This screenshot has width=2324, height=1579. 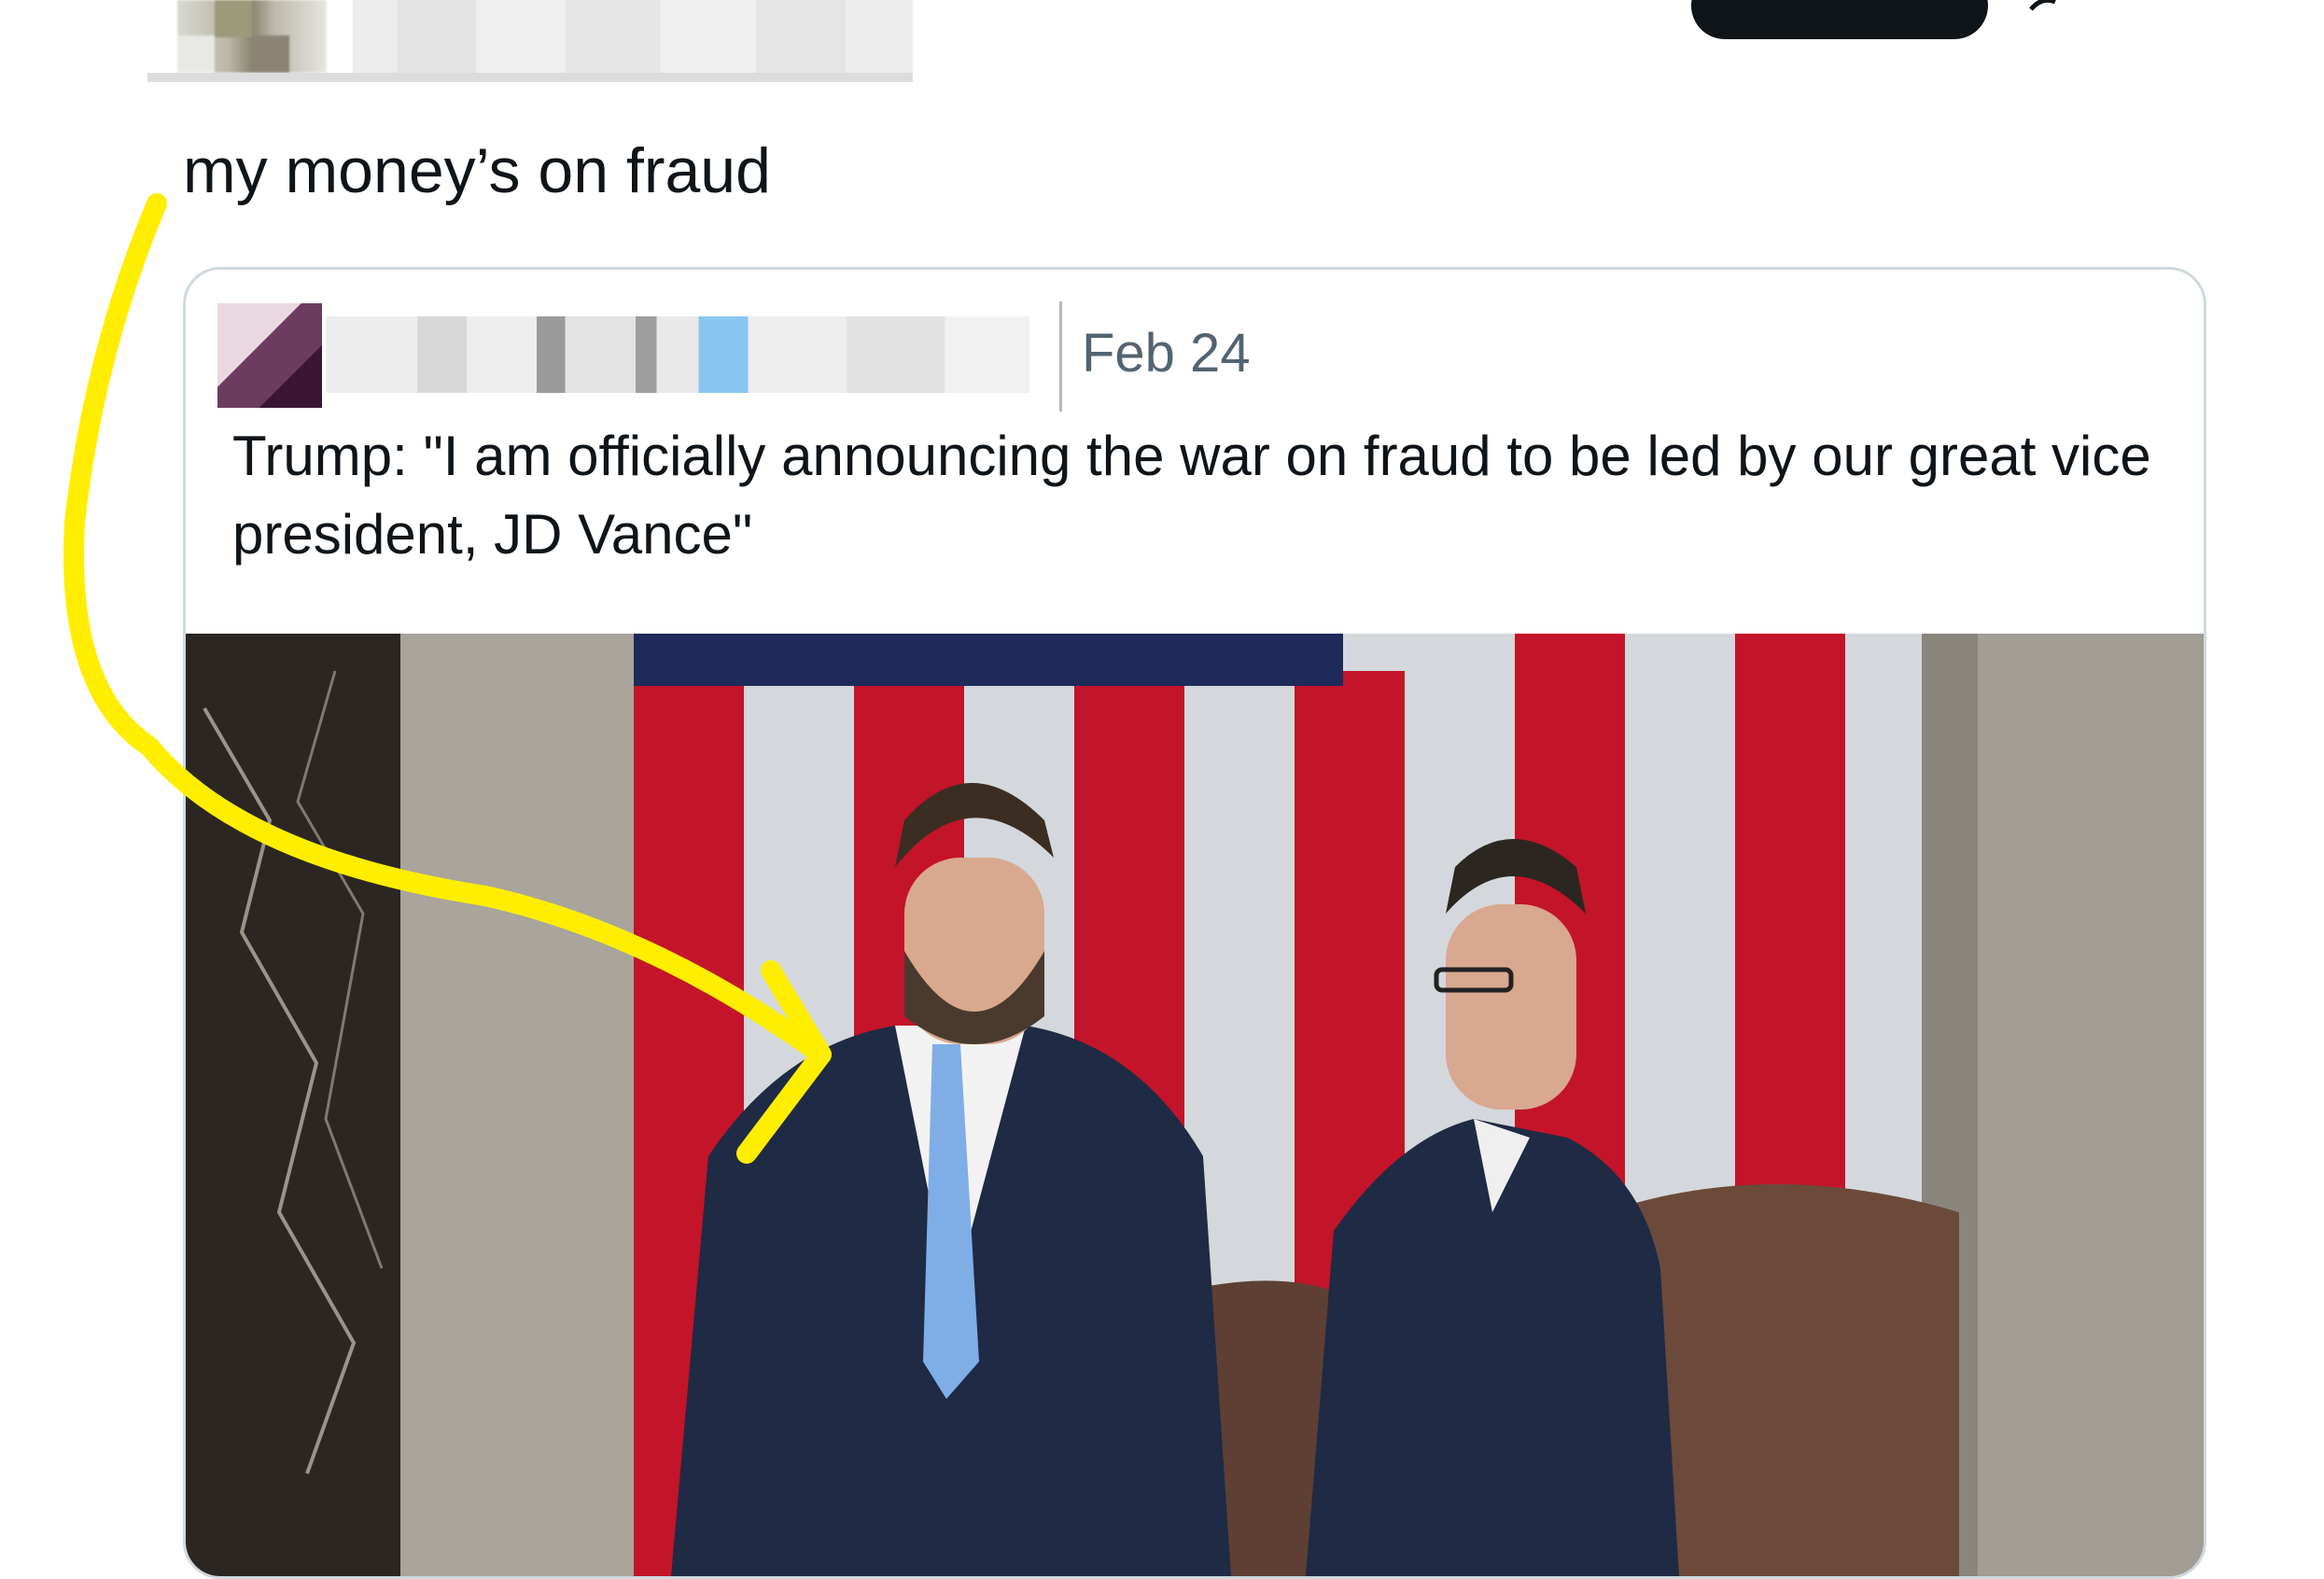 I want to click on author-avatar, so click(x=252, y=36).